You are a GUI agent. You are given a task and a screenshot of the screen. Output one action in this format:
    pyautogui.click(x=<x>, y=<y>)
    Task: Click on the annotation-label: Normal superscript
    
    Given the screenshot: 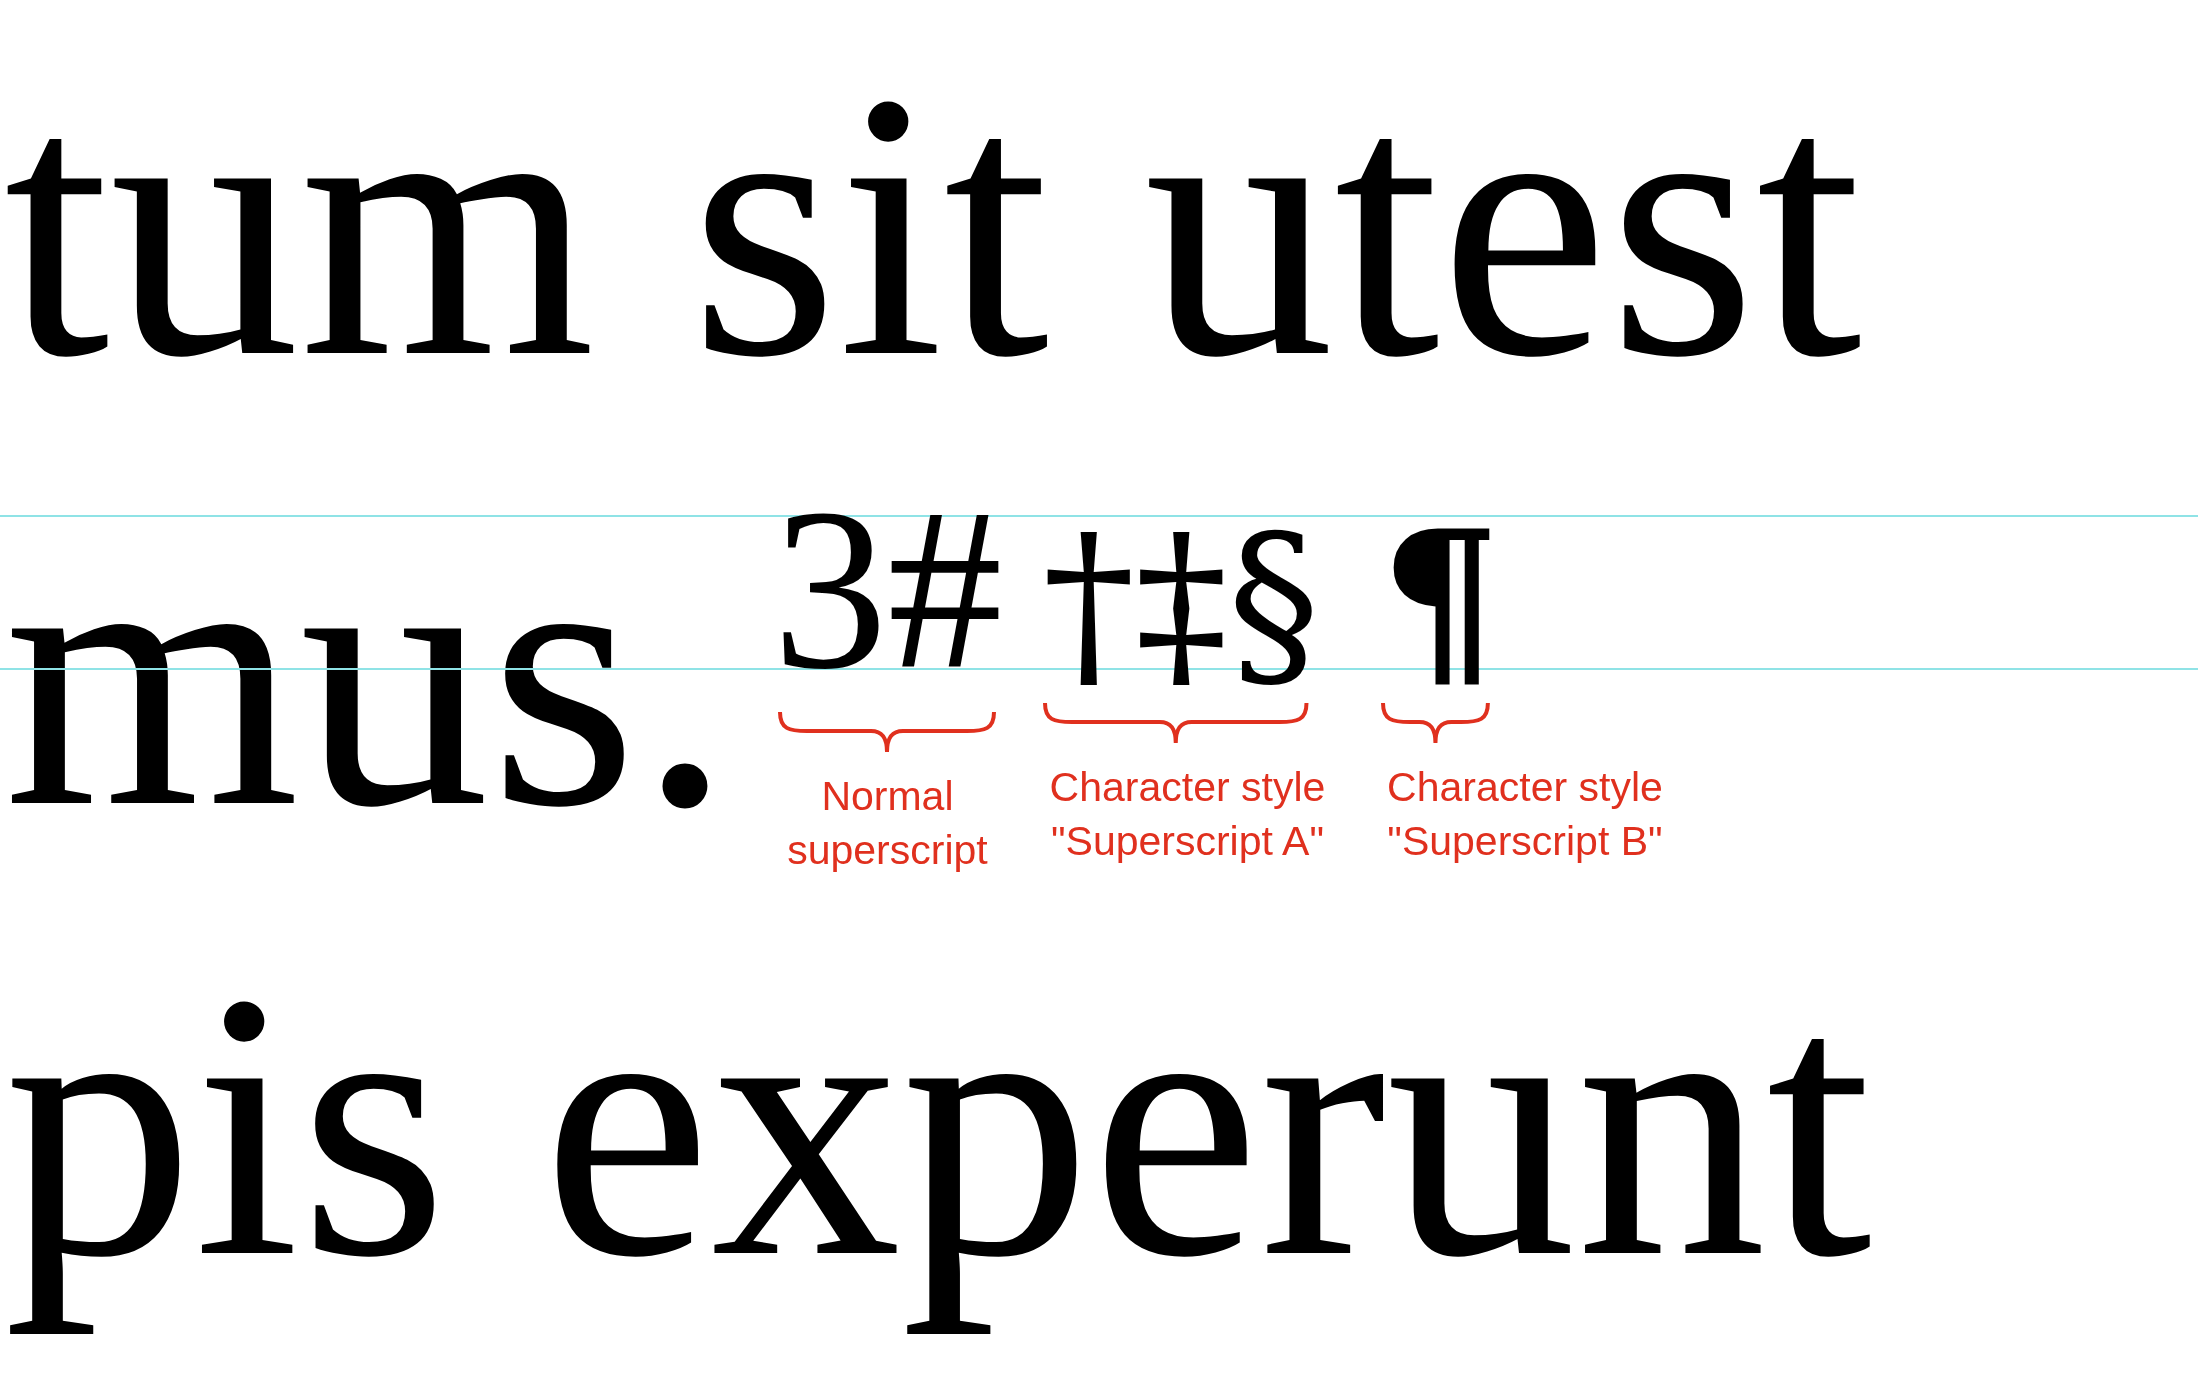 What is the action you would take?
    pyautogui.click(x=887, y=823)
    